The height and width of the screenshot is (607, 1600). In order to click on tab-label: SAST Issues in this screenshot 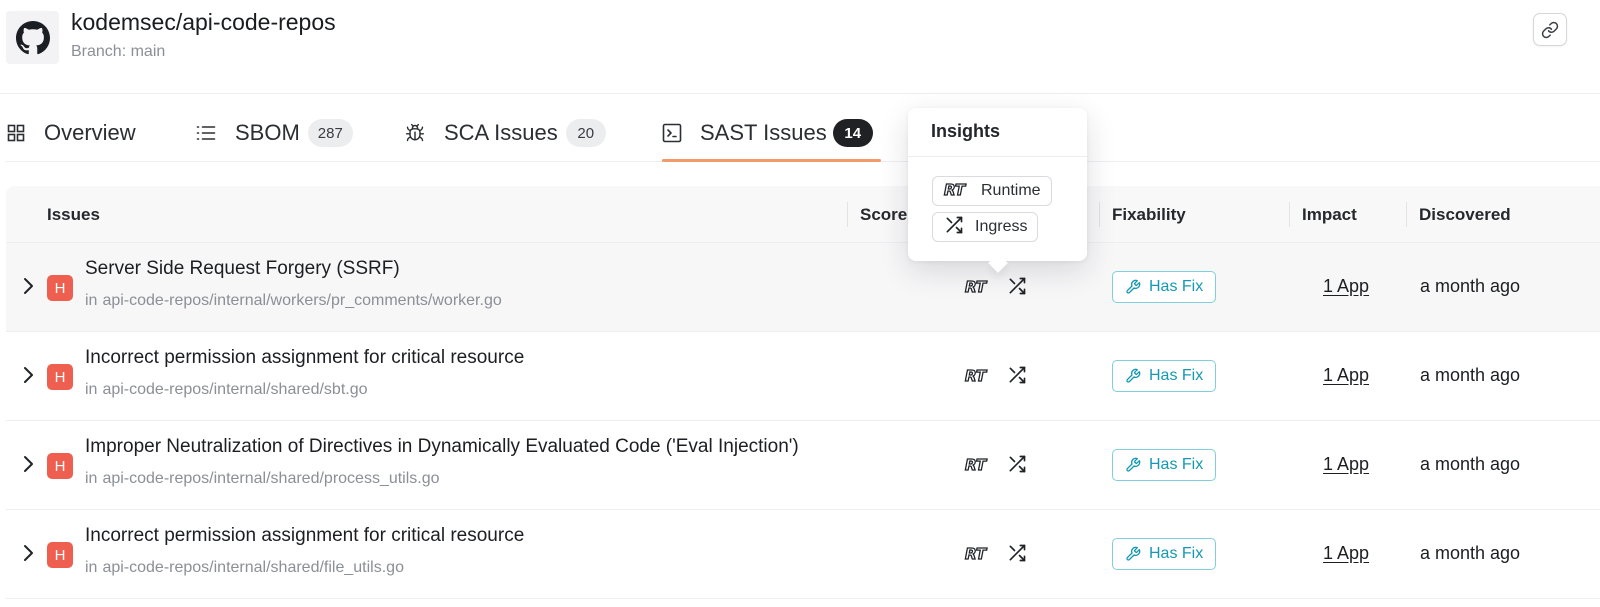, I will do `click(763, 132)`.